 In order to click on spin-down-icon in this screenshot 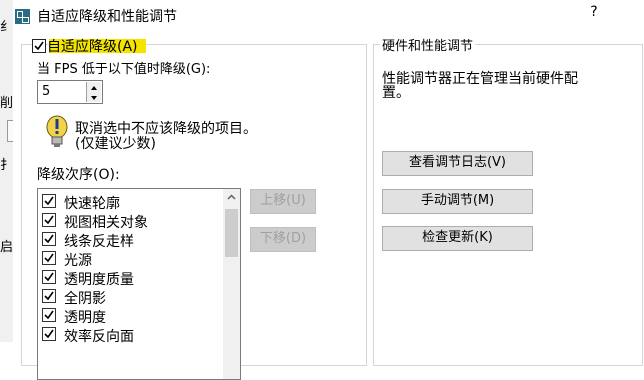, I will do `click(94, 97)`.